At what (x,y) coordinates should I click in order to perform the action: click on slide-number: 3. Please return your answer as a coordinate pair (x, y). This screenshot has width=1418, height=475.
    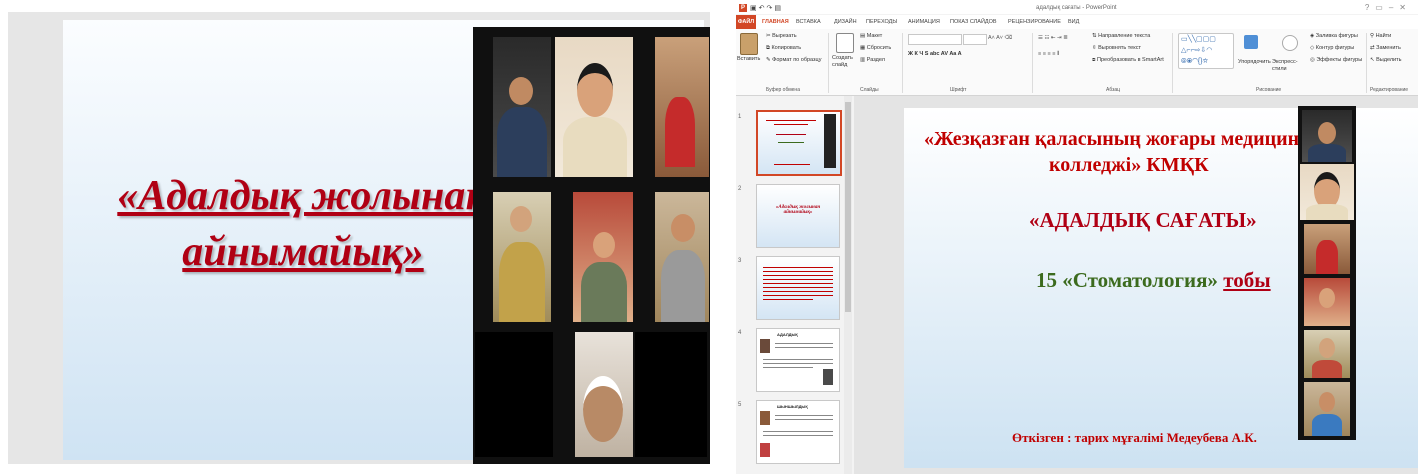
    Looking at the image, I should click on (740, 261).